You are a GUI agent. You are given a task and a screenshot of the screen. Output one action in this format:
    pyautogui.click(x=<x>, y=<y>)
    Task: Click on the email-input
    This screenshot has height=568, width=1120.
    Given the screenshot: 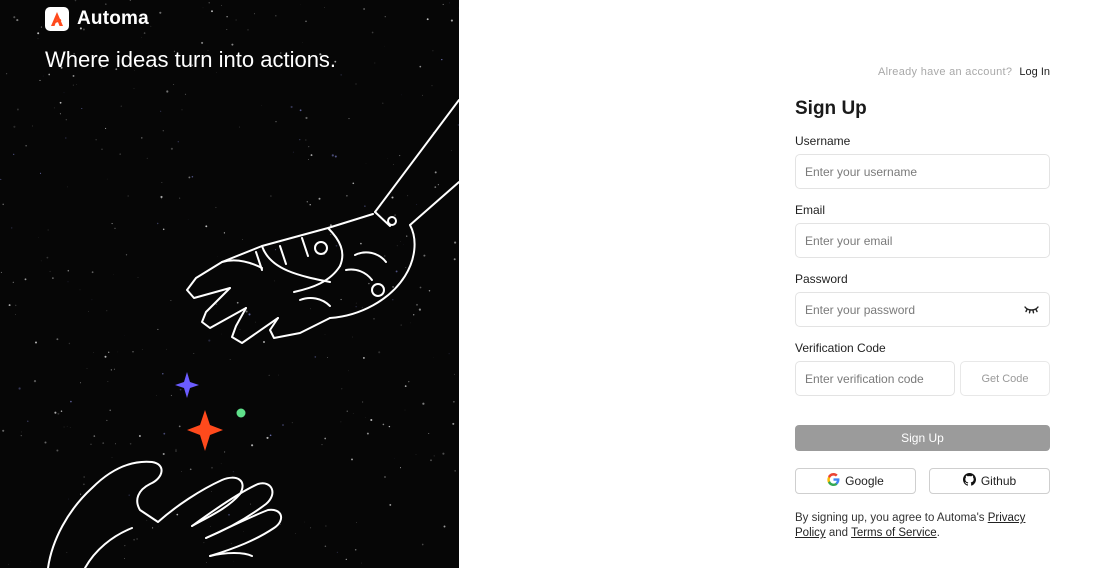 What is the action you would take?
    pyautogui.click(x=922, y=240)
    